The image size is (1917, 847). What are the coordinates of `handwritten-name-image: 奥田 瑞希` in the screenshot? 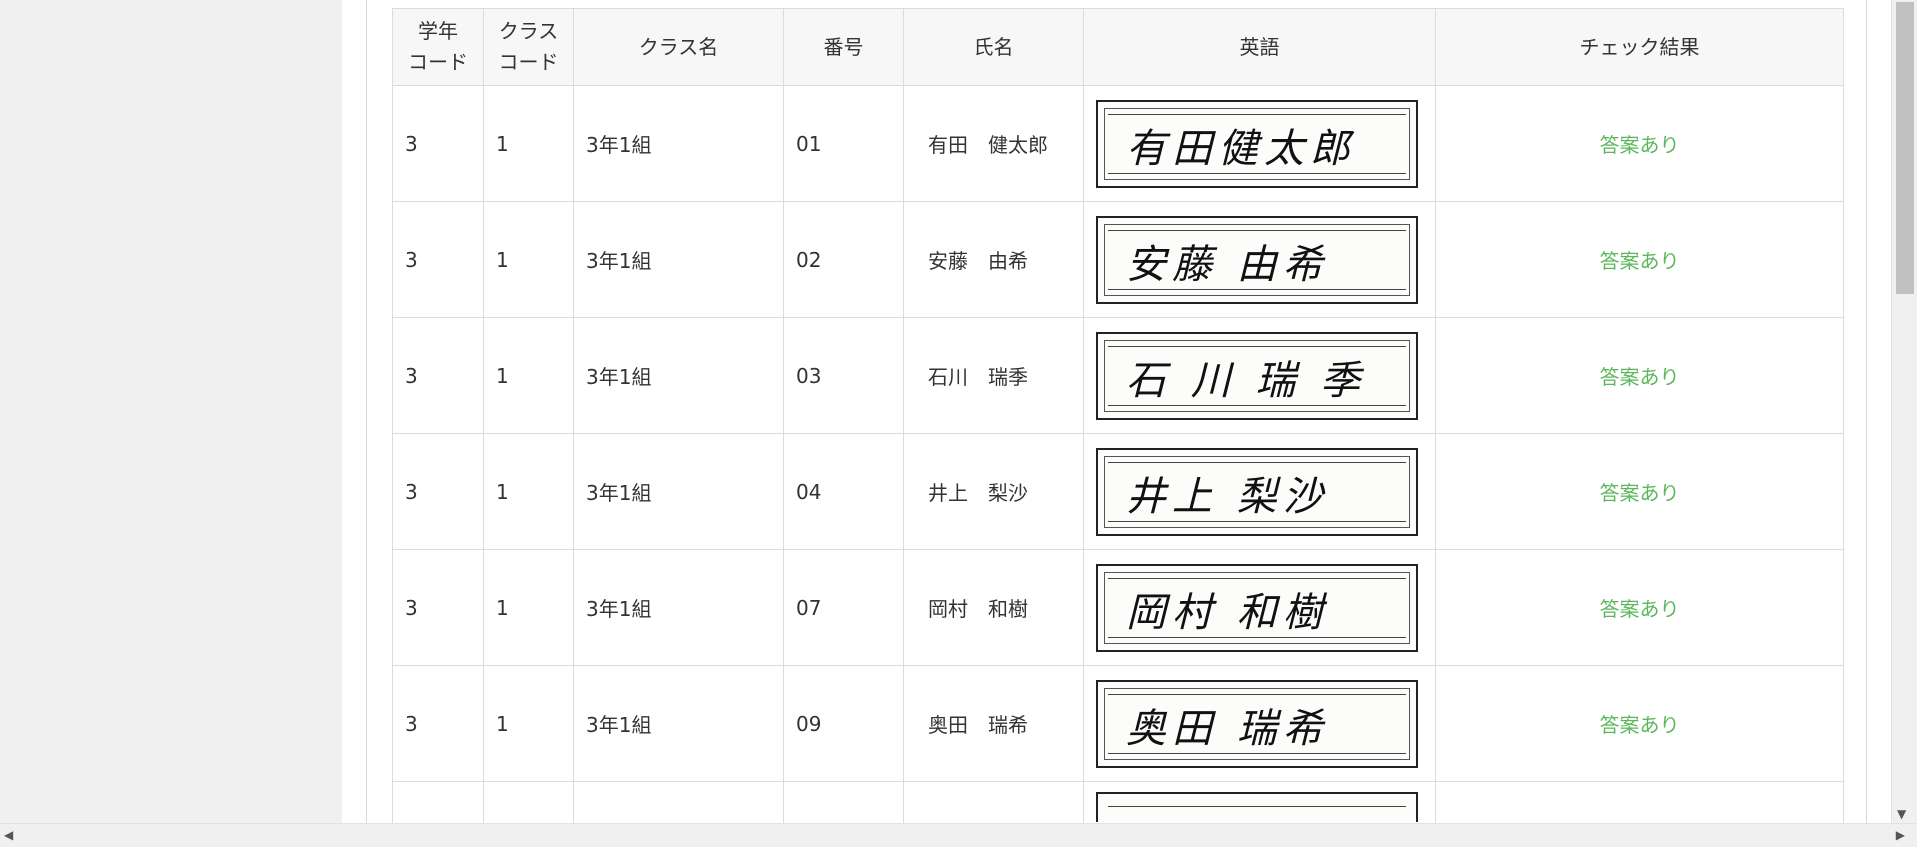 It's located at (1257, 723).